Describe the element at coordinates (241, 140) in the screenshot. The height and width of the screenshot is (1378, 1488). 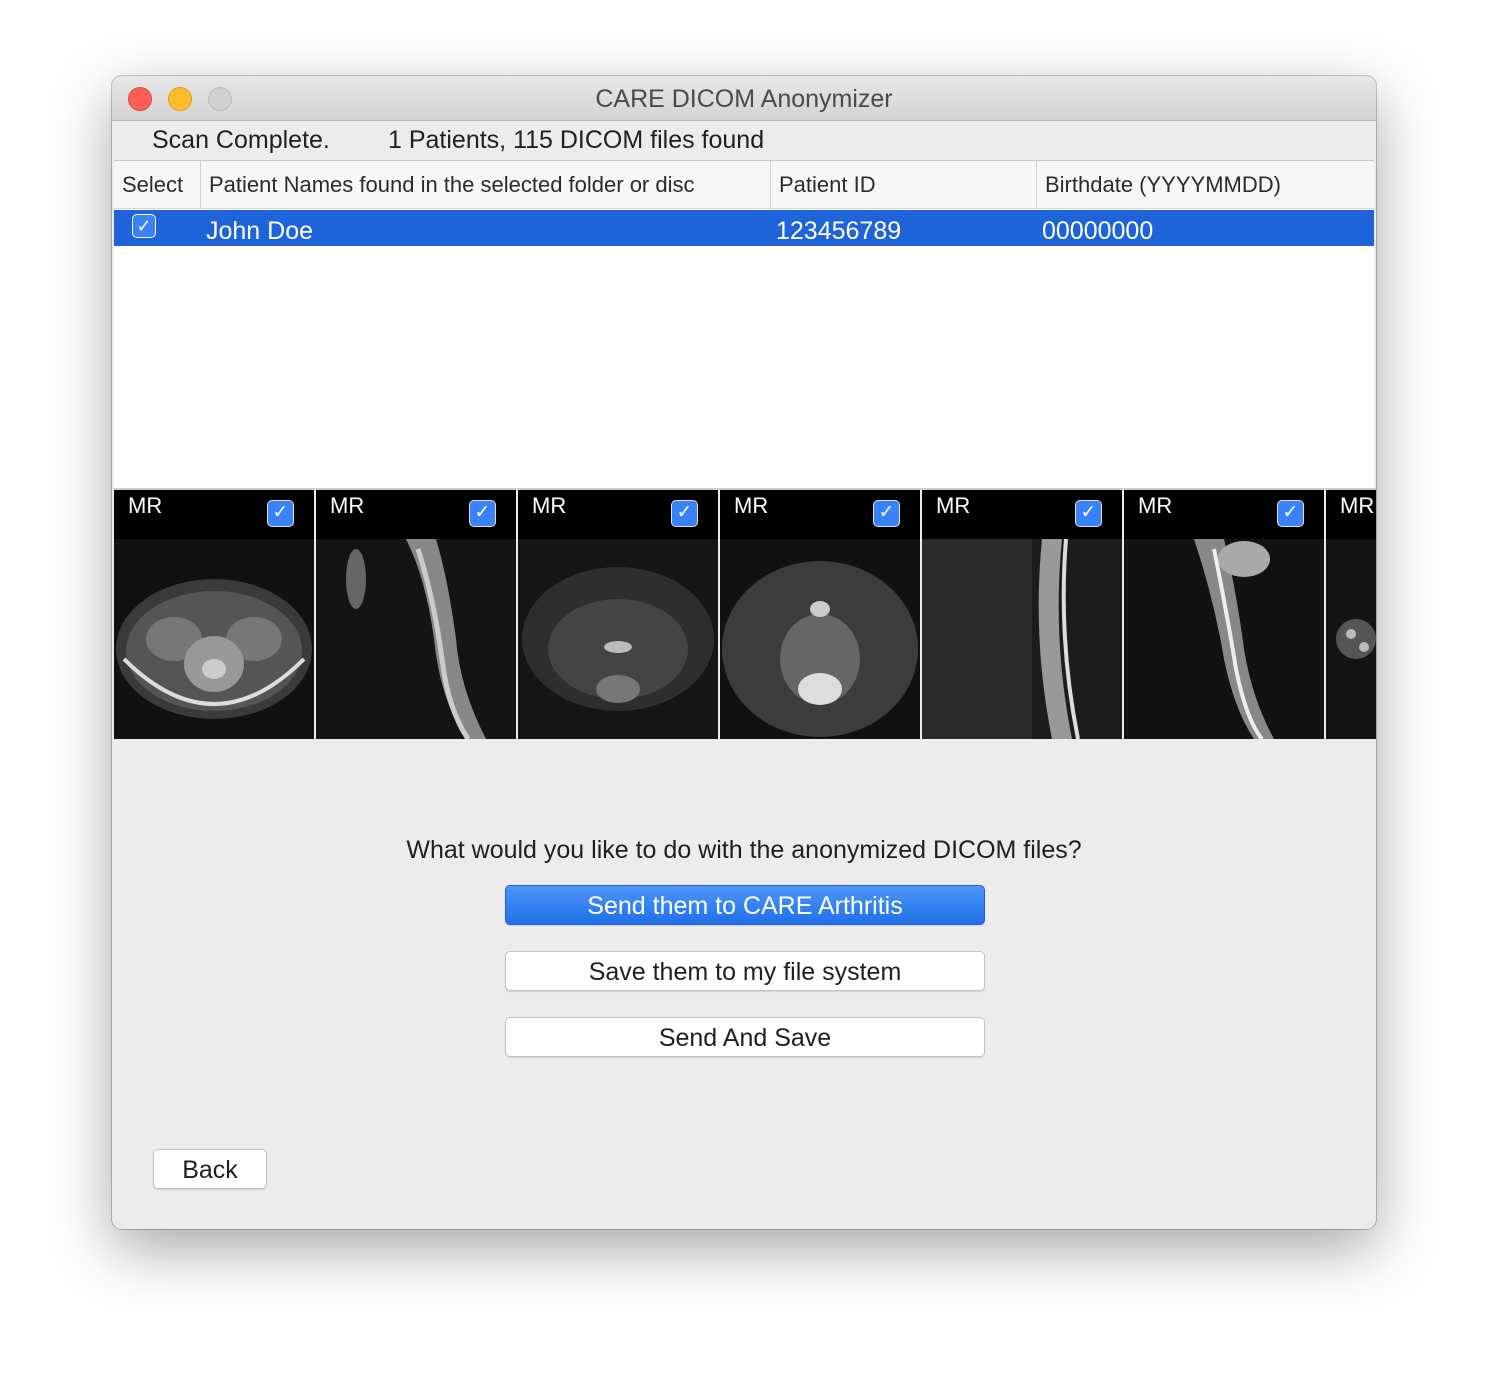
I see `scan-status: Scan Complete.` at that location.